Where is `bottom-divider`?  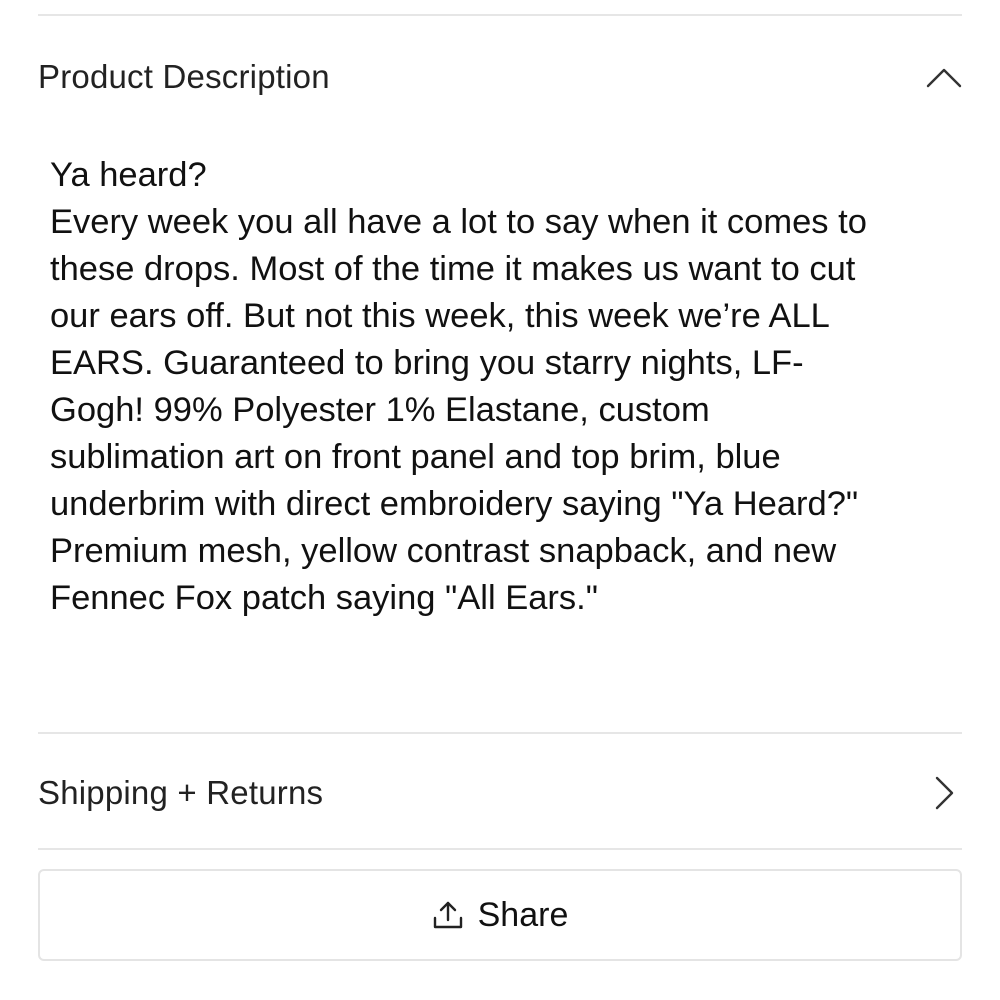
bottom-divider is located at coordinates (500, 849).